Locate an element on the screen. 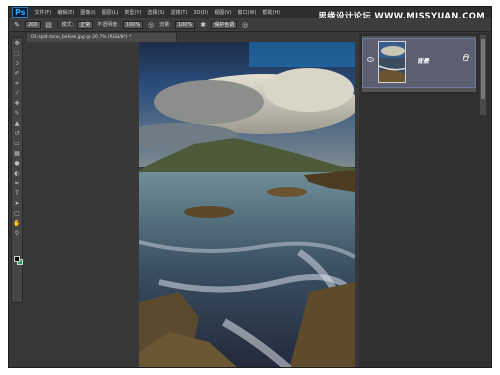 The image size is (500, 375). gradient-tool-icon: ▦ is located at coordinates (17, 153).